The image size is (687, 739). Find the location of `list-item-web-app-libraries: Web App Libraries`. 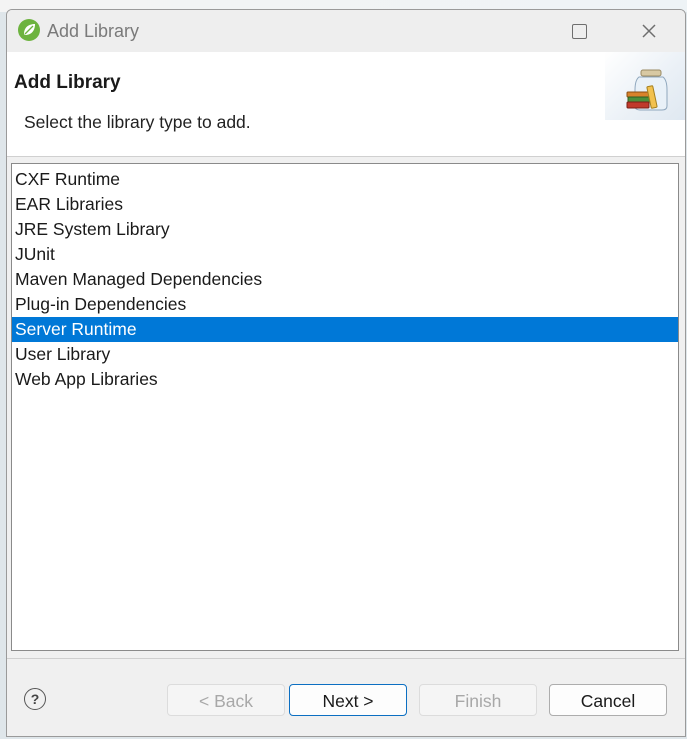

list-item-web-app-libraries: Web App Libraries is located at coordinates (345, 379).